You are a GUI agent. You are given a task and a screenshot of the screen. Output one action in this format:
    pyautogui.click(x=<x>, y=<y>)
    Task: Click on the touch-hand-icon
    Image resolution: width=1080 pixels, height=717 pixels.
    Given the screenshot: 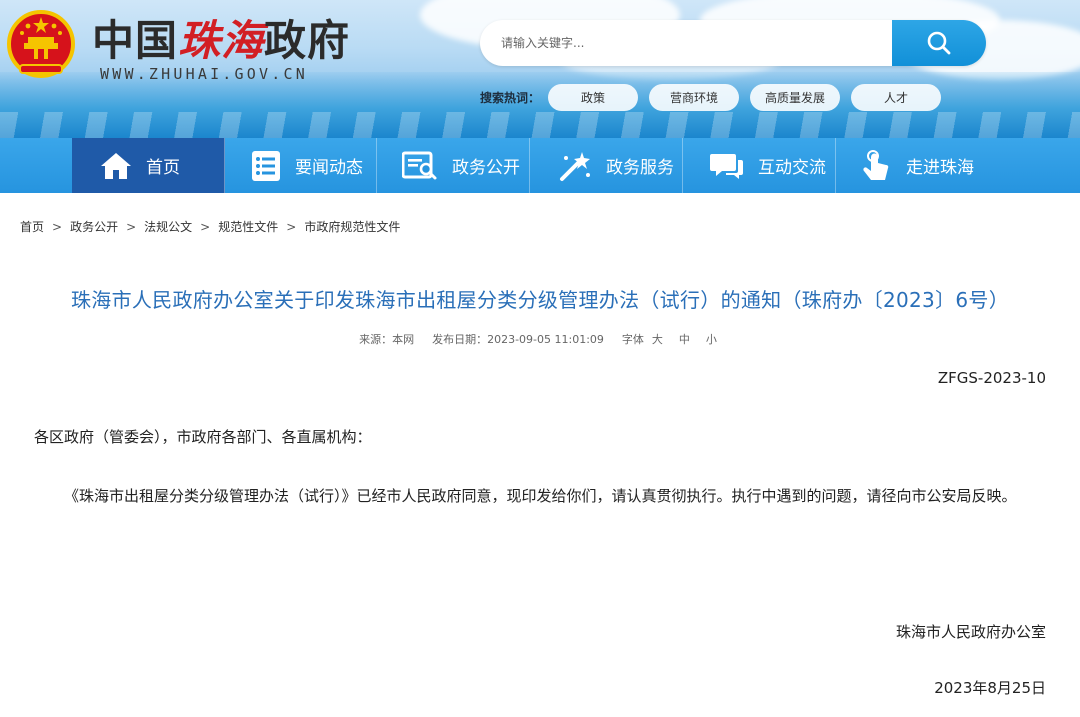 What is the action you would take?
    pyautogui.click(x=876, y=164)
    